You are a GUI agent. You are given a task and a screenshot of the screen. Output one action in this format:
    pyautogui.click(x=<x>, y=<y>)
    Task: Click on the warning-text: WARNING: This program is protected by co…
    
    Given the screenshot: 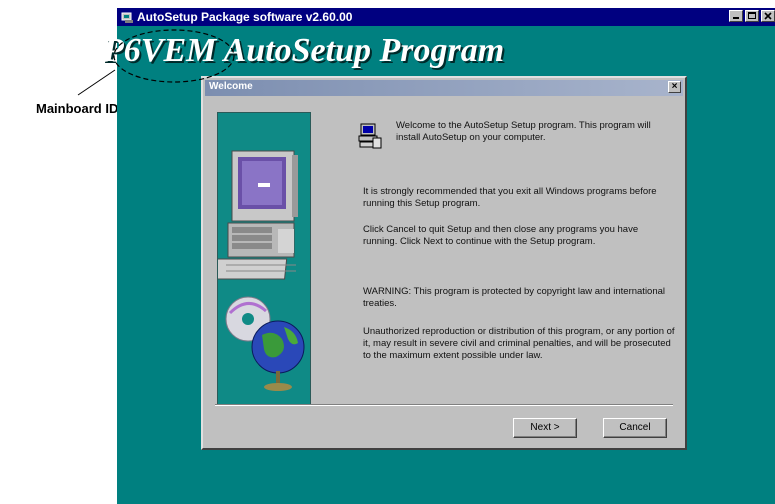 What is the action you would take?
    pyautogui.click(x=514, y=297)
    